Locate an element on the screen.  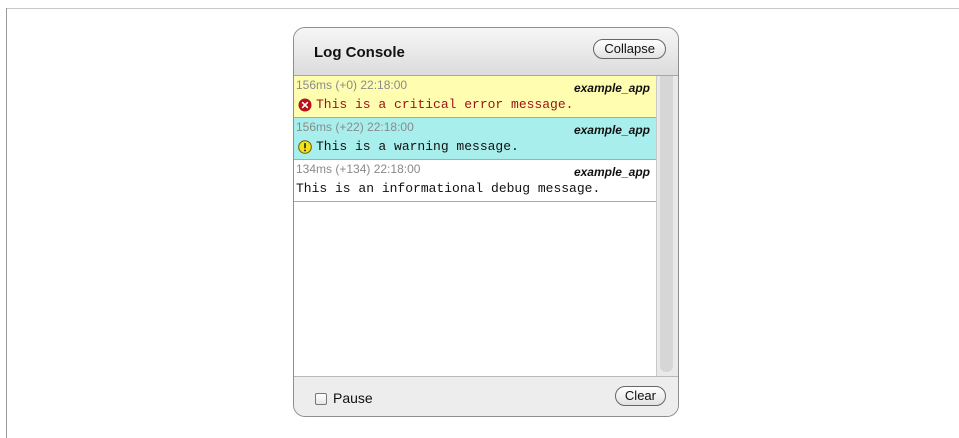
console-title: Log Console is located at coordinates (359, 52).